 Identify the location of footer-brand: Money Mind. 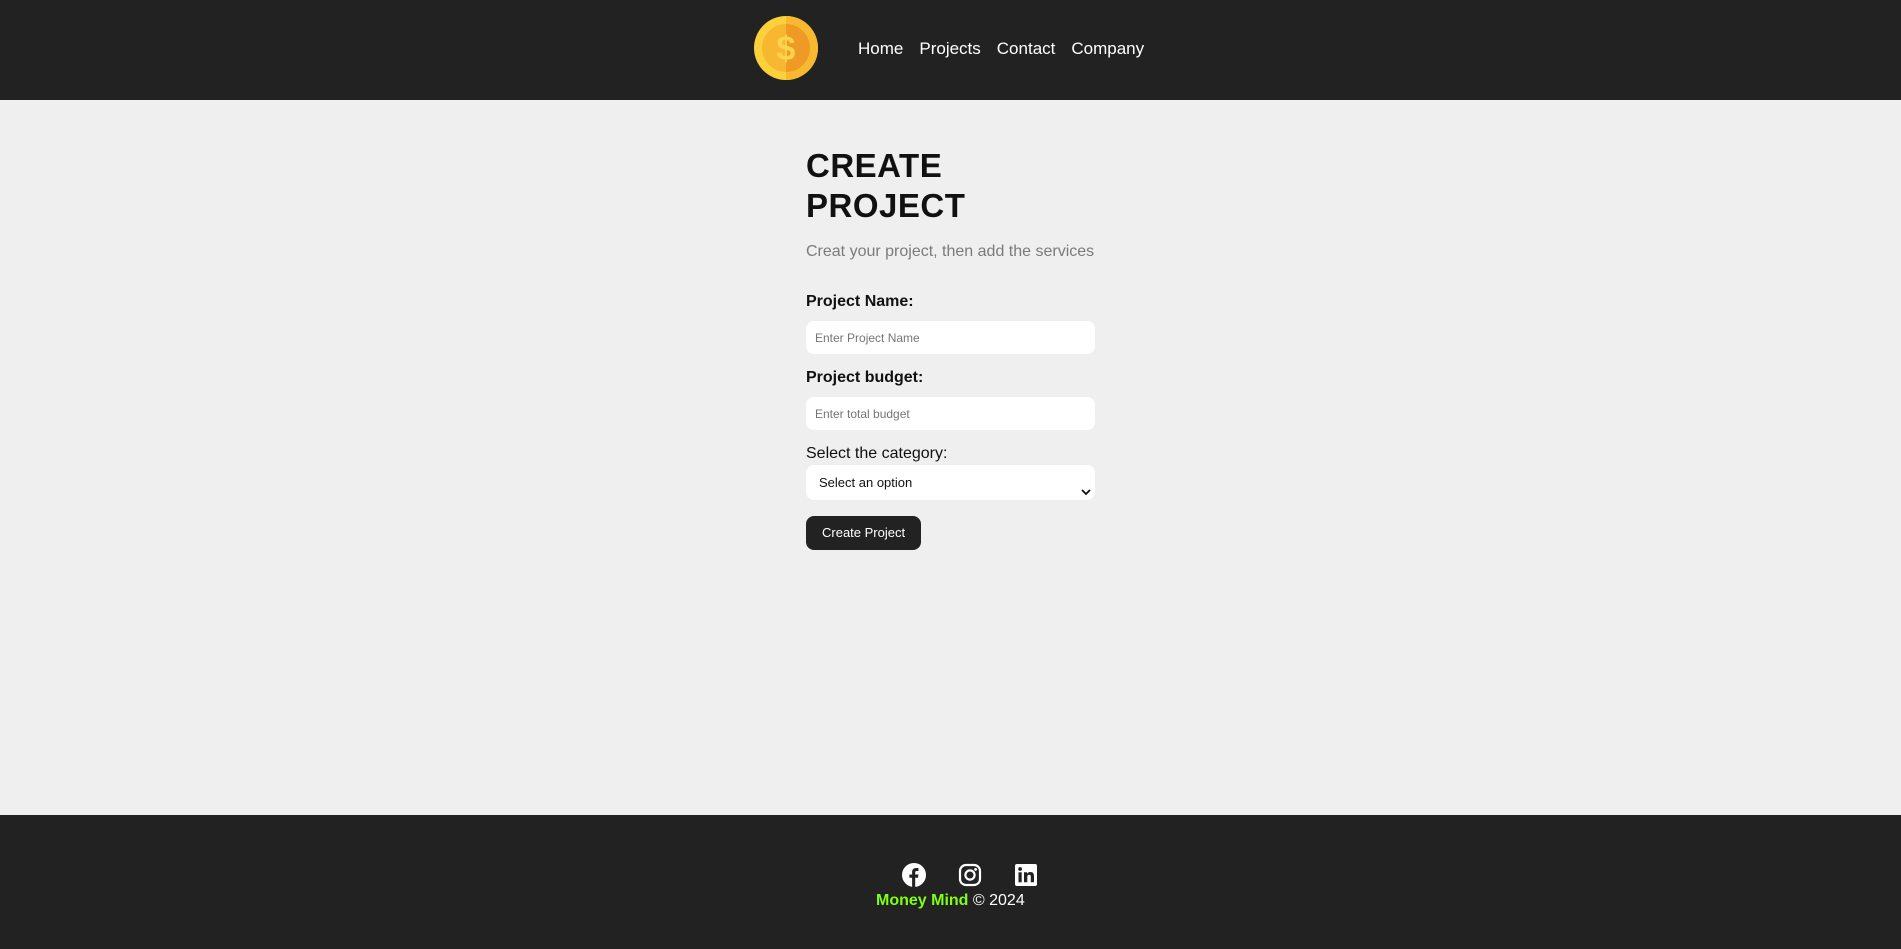
(922, 900).